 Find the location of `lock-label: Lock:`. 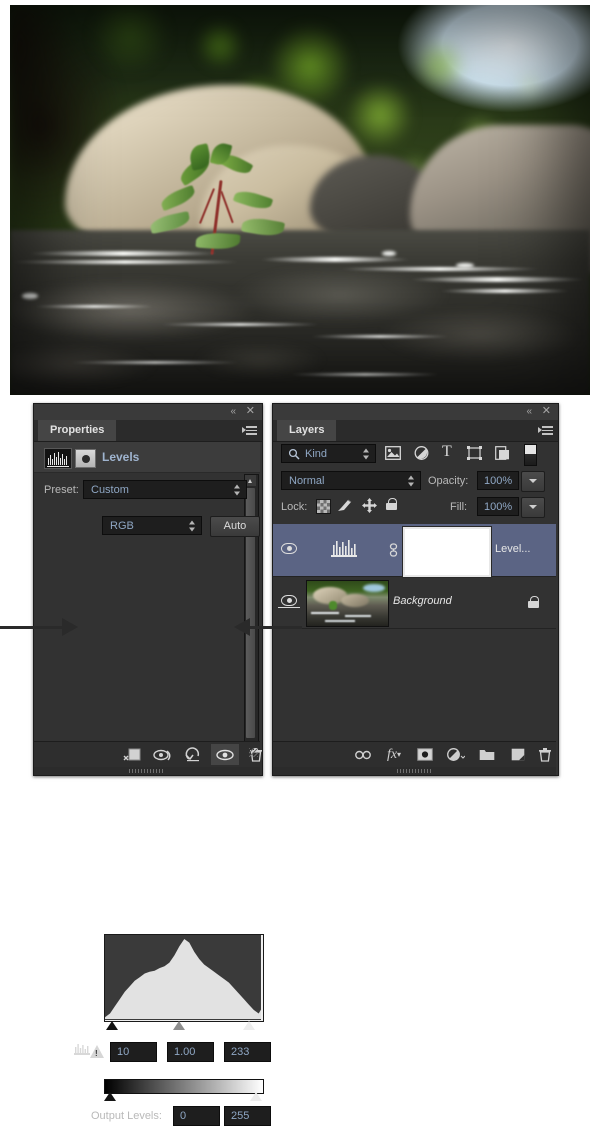

lock-label: Lock: is located at coordinates (294, 507).